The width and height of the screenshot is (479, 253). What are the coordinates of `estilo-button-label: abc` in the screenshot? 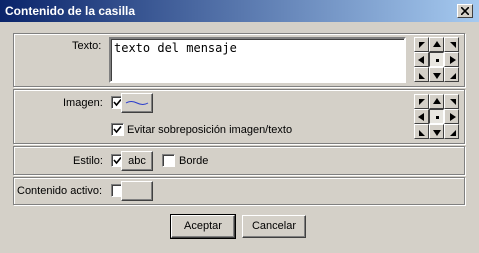 It's located at (137, 161).